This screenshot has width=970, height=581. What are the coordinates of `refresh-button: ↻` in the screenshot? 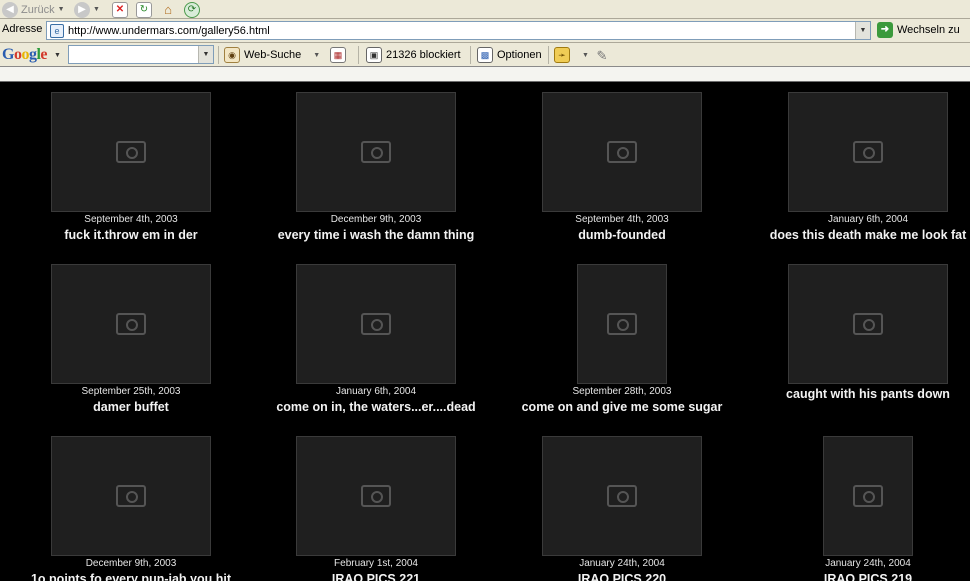 It's located at (144, 9).